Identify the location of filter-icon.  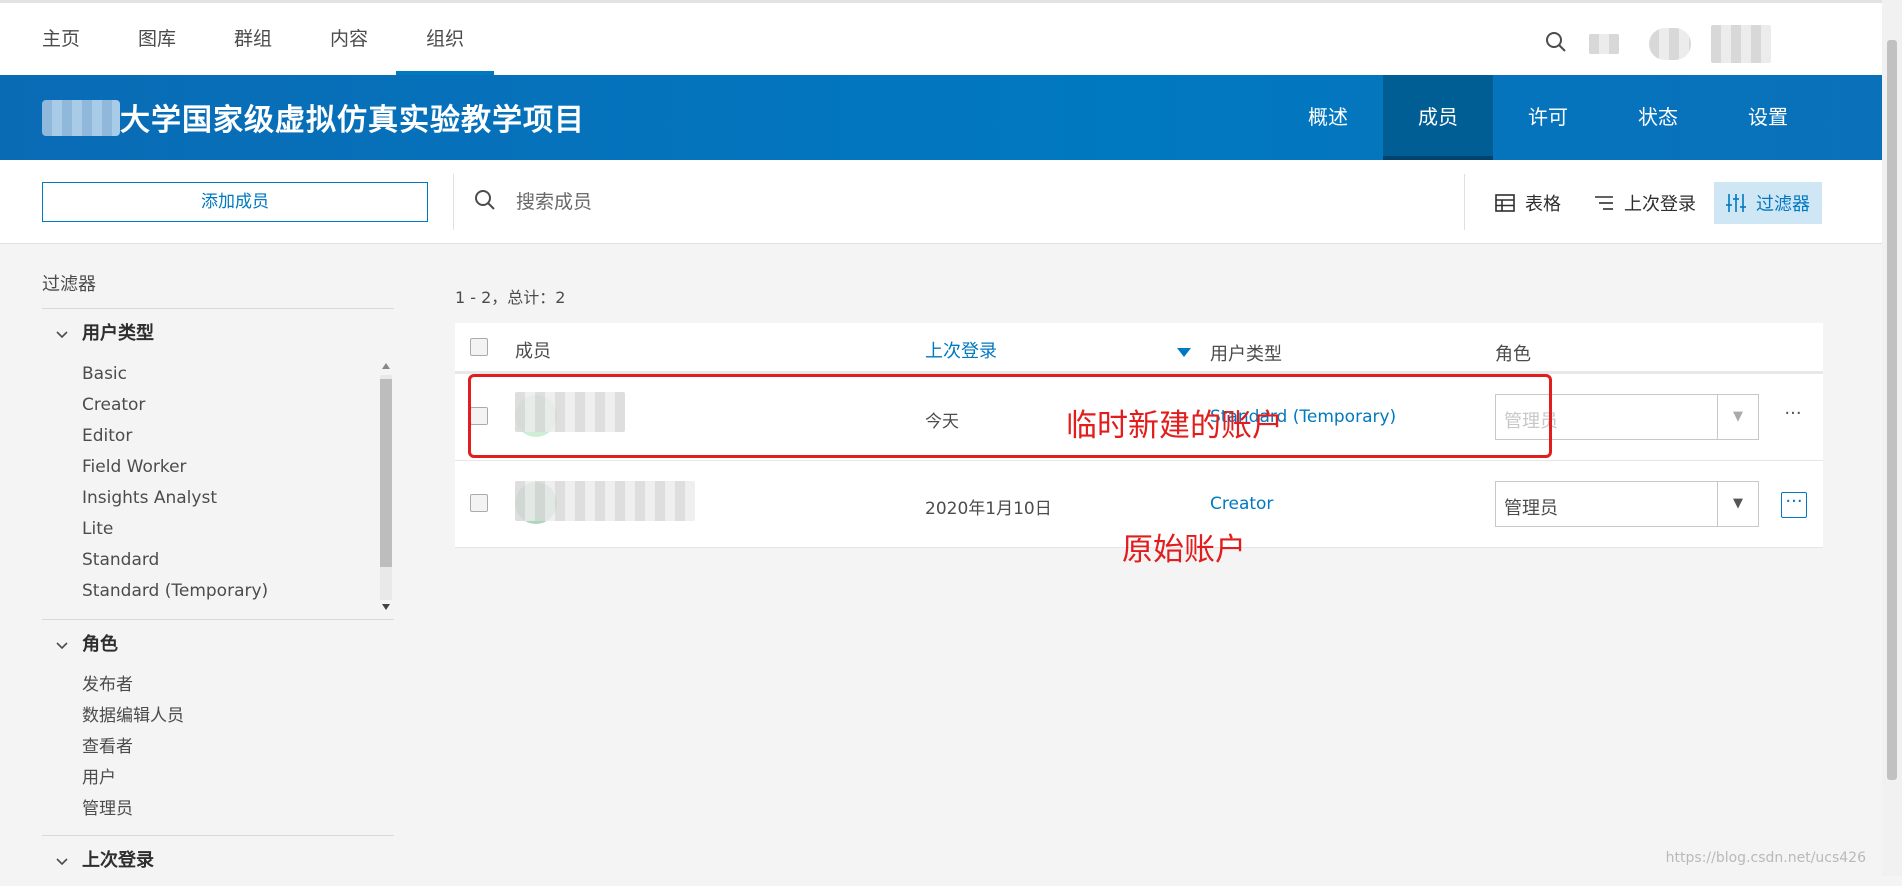
(1736, 203).